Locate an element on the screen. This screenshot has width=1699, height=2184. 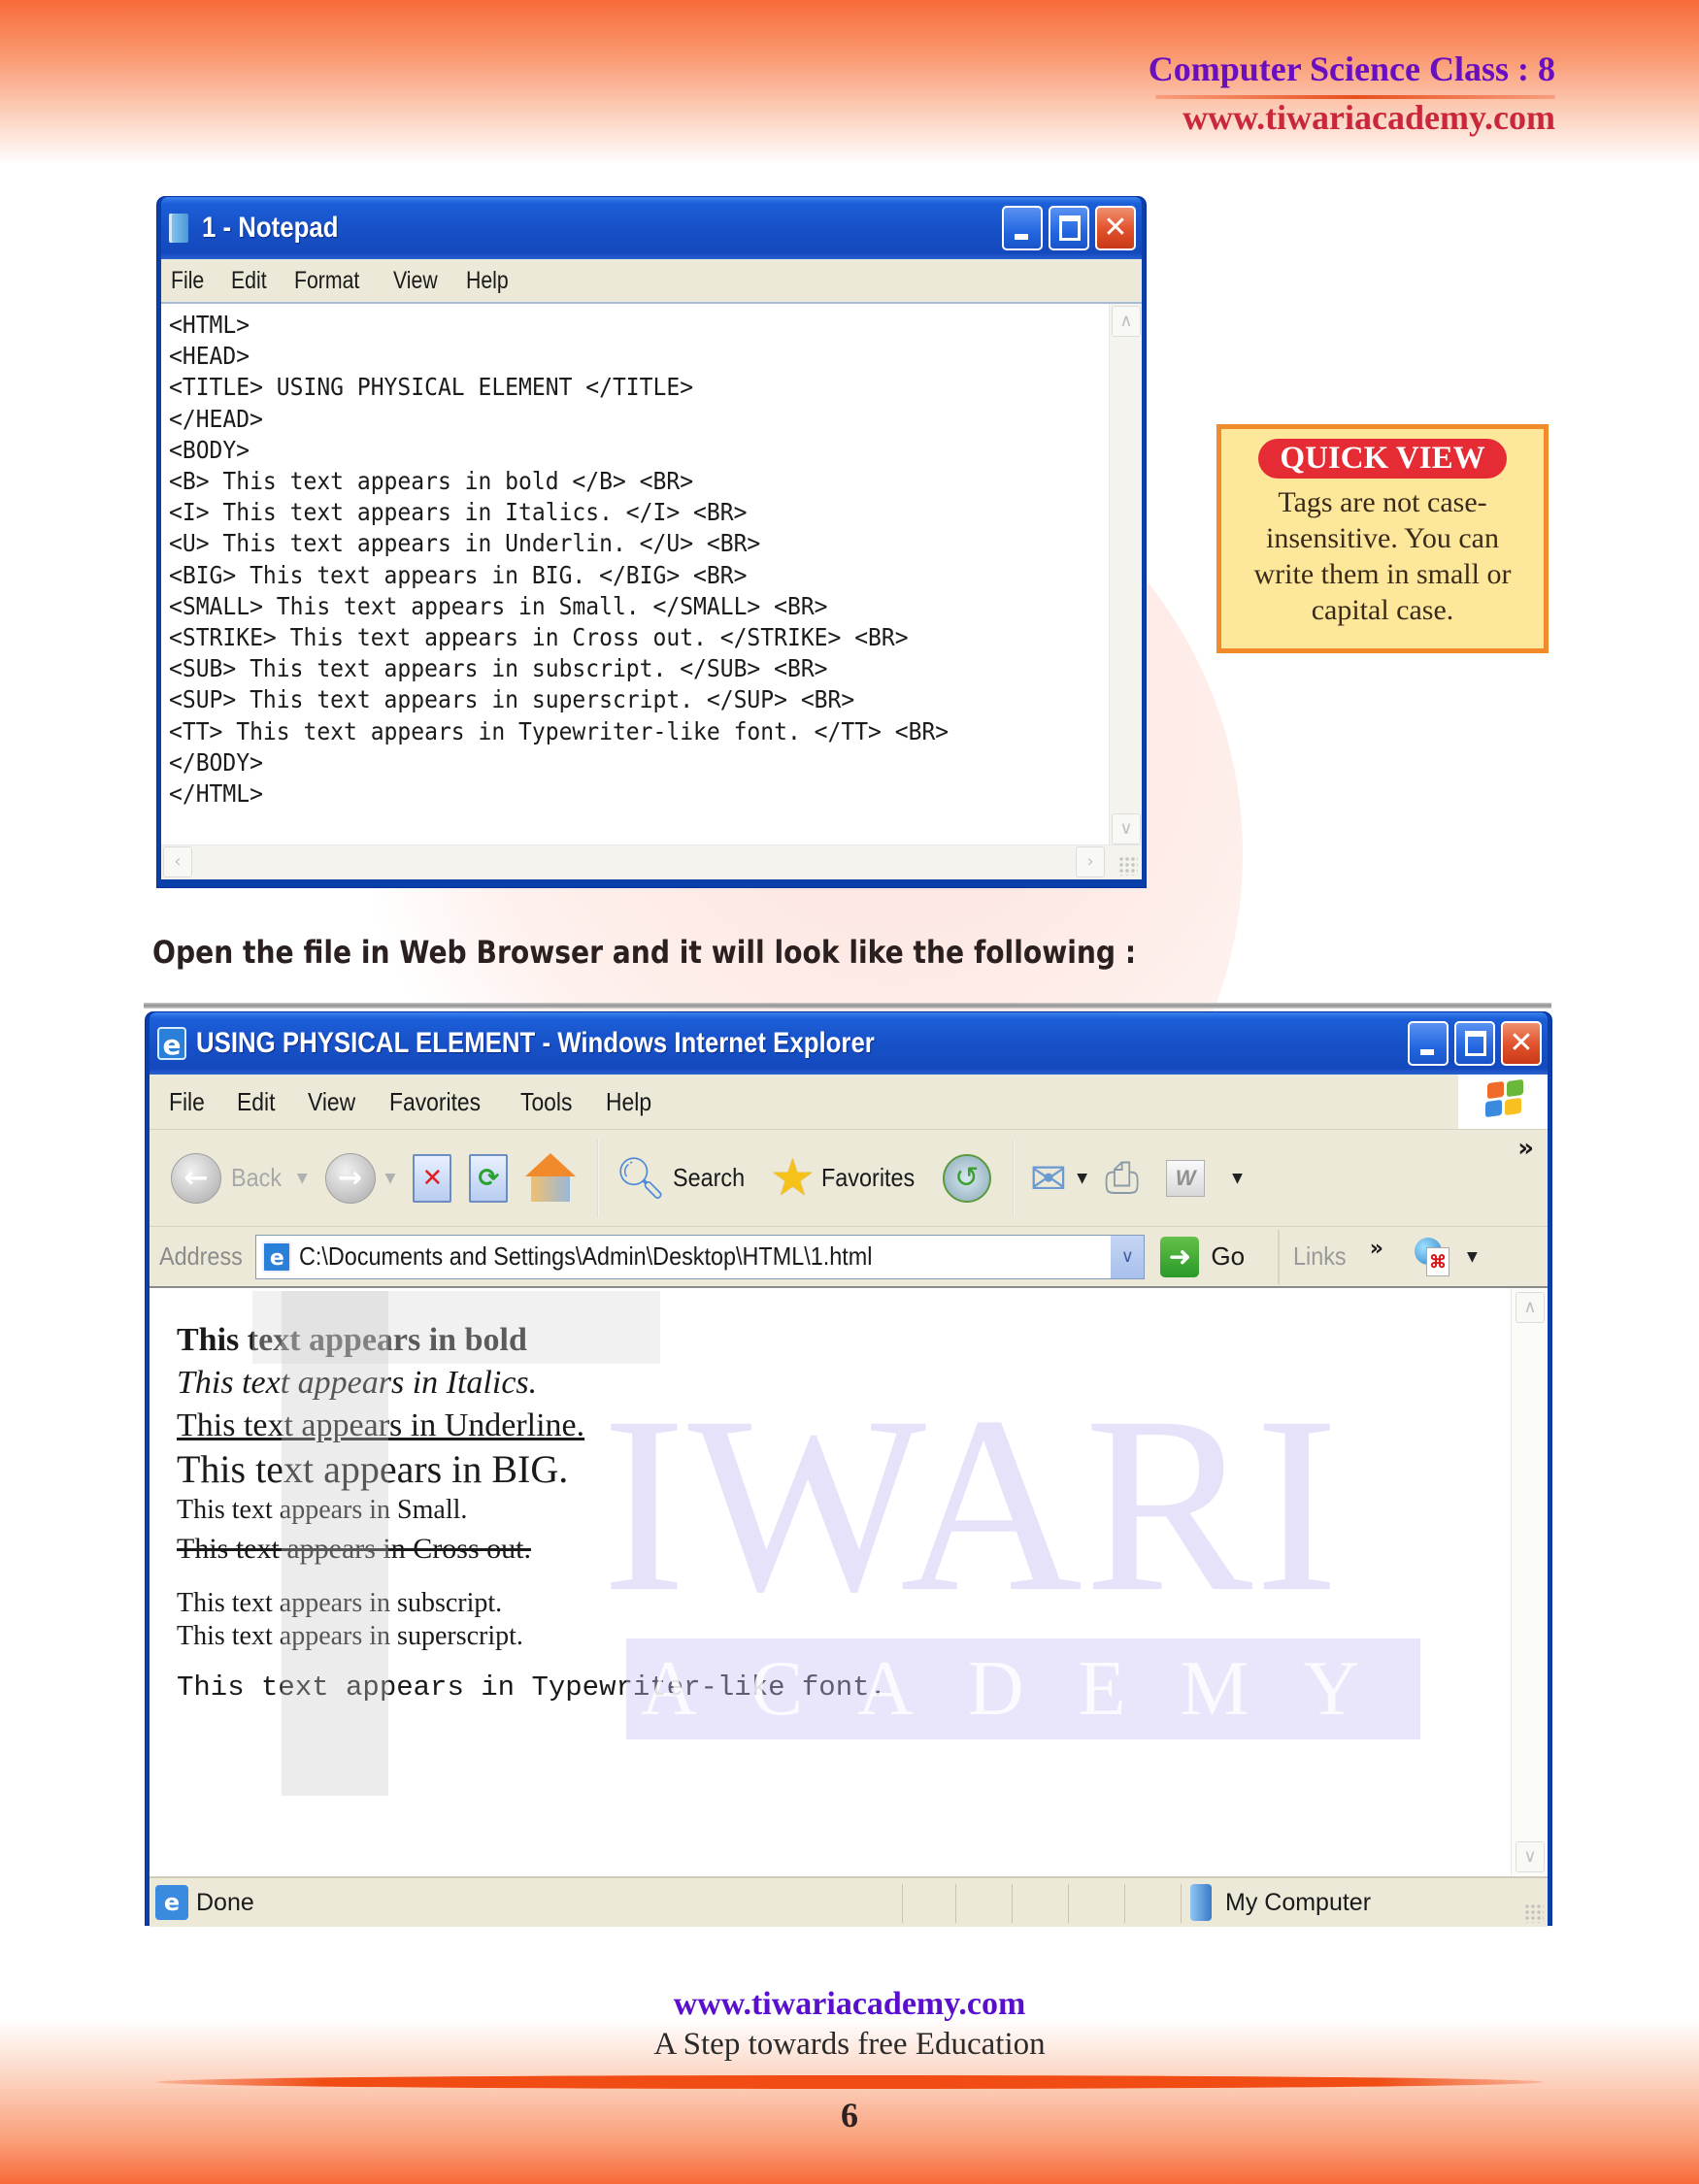
go-button: ➜ Go is located at coordinates (1202, 1256).